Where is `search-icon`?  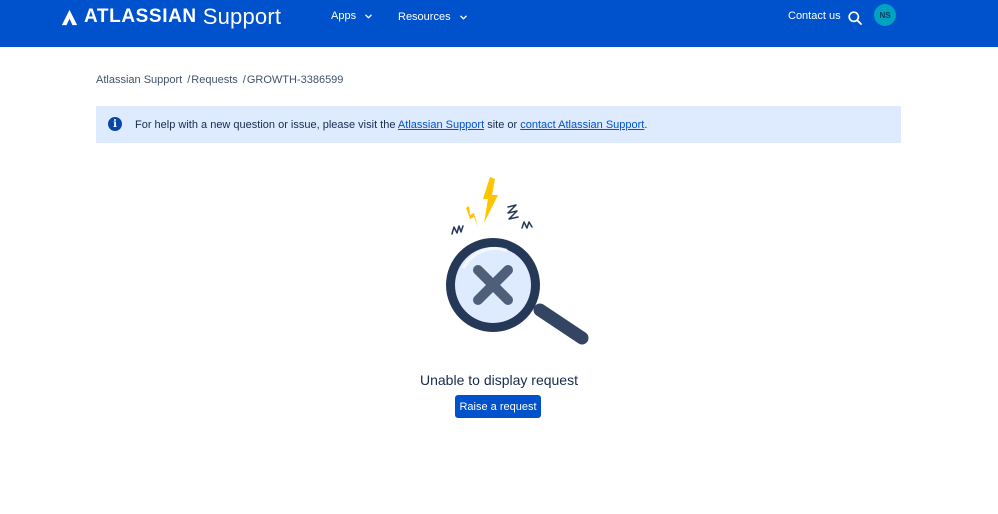 search-icon is located at coordinates (855, 18).